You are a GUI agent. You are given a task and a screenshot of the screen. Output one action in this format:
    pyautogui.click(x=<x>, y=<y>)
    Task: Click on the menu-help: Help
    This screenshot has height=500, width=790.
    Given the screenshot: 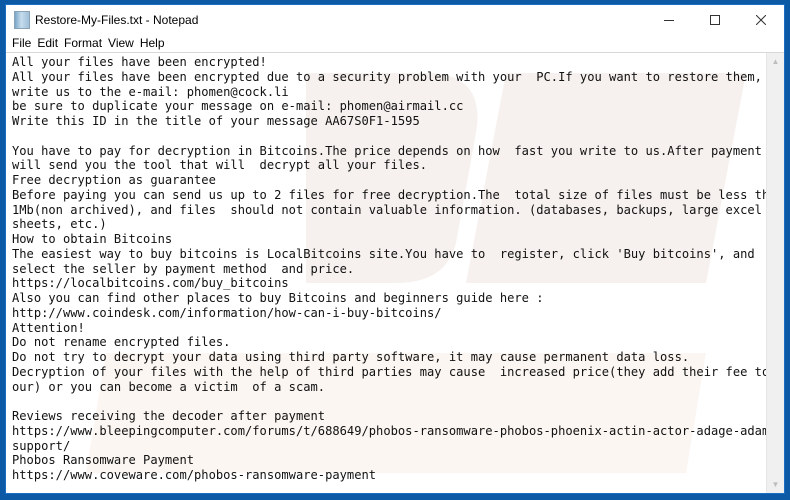 What is the action you would take?
    pyautogui.click(x=152, y=43)
    